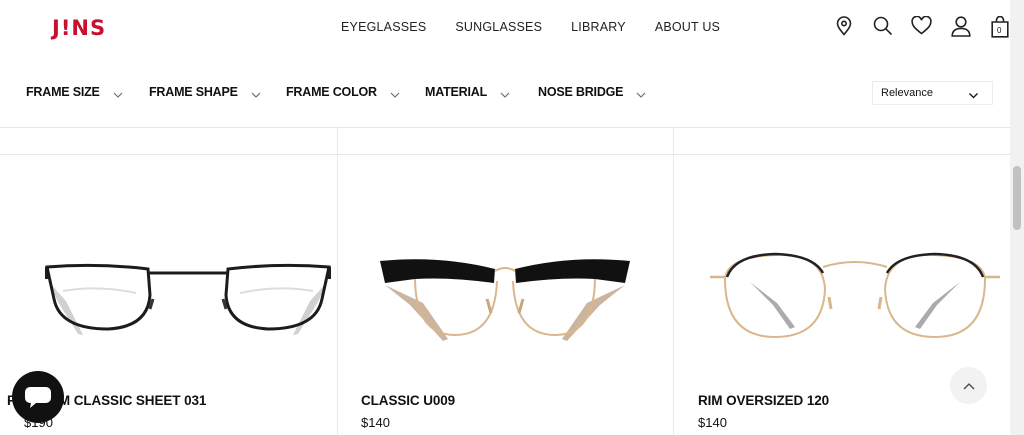 This screenshot has height=435, width=1024. What do you see at coordinates (581, 92) in the screenshot?
I see `filter-label: NOSE BRIDGE` at bounding box center [581, 92].